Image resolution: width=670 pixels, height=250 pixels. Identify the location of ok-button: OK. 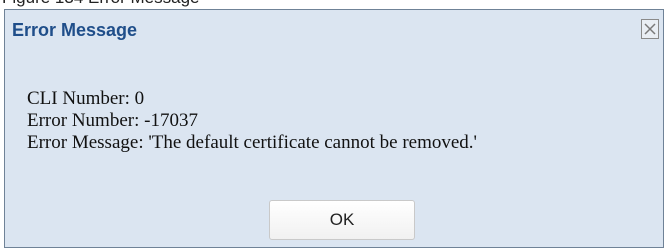
(342, 220).